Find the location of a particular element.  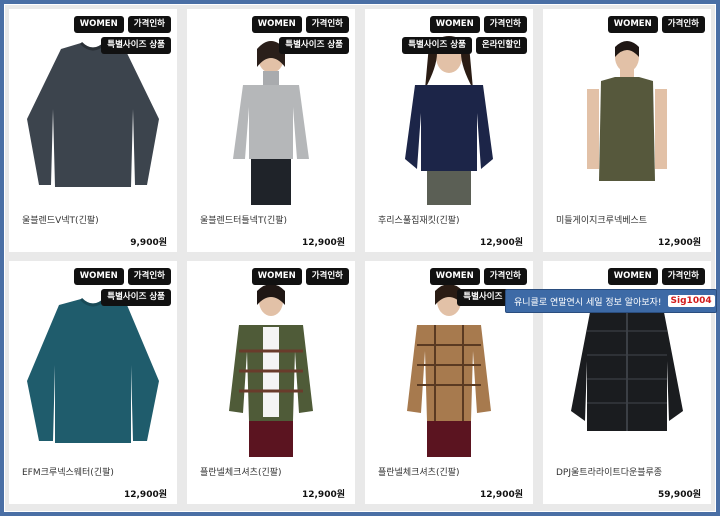

product-card: WOMEN 가격인하특별사이즈 상품 EFM크루넥스웨터(긴팔) 12,900원 is located at coordinates (93, 382).